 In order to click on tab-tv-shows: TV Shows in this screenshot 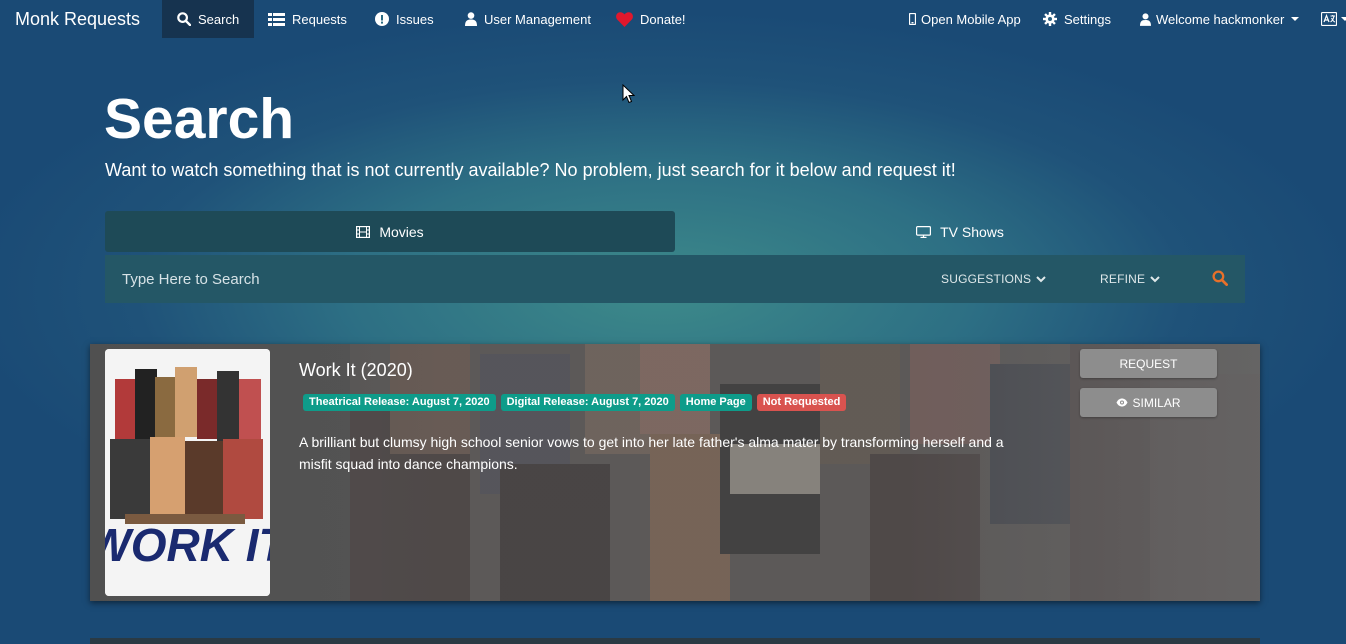, I will do `click(960, 231)`.